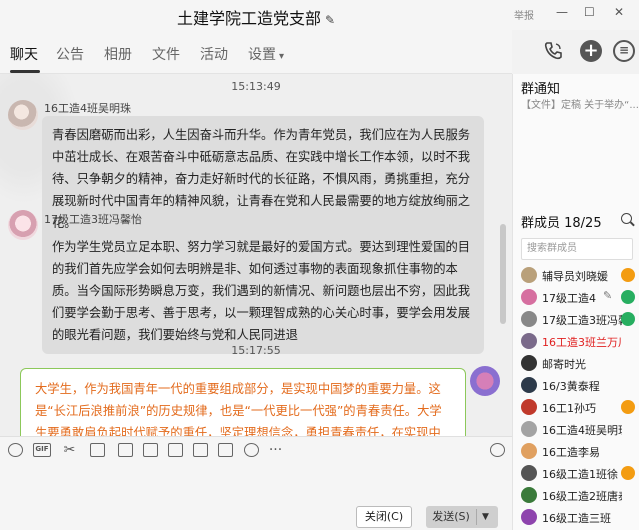 The image size is (639, 530). What do you see at coordinates (564, 364) in the screenshot?
I see `member-name: 邮寄时光` at bounding box center [564, 364].